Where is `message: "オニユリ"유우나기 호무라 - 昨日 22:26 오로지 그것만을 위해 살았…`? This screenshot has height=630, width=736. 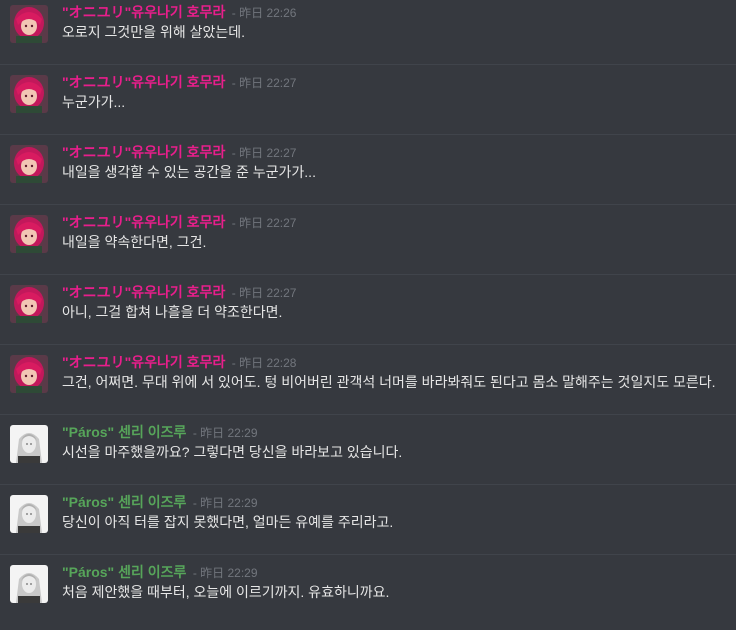
message: "オニユリ"유우나기 호무라 - 昨日 22:26 오로지 그것만을 위해 살았… is located at coordinates (368, 35).